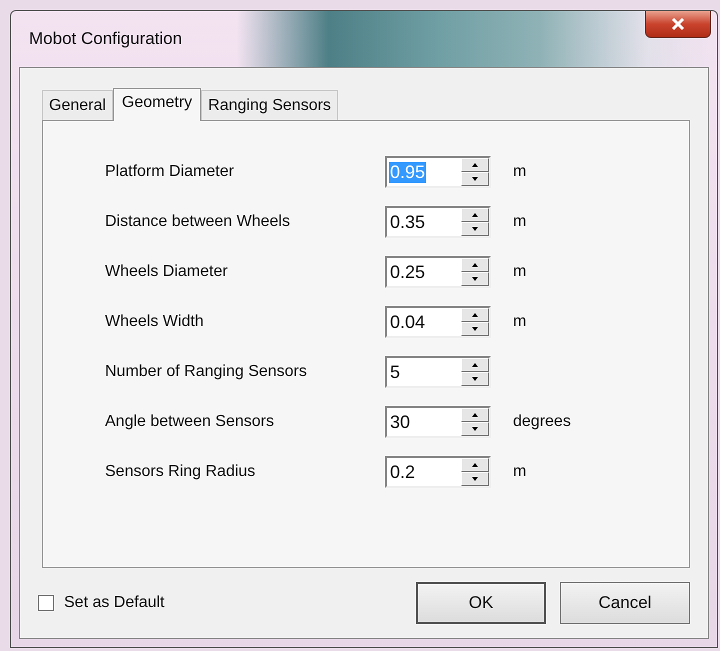  What do you see at coordinates (407, 222) in the screenshot?
I see `field-value: 0.35` at bounding box center [407, 222].